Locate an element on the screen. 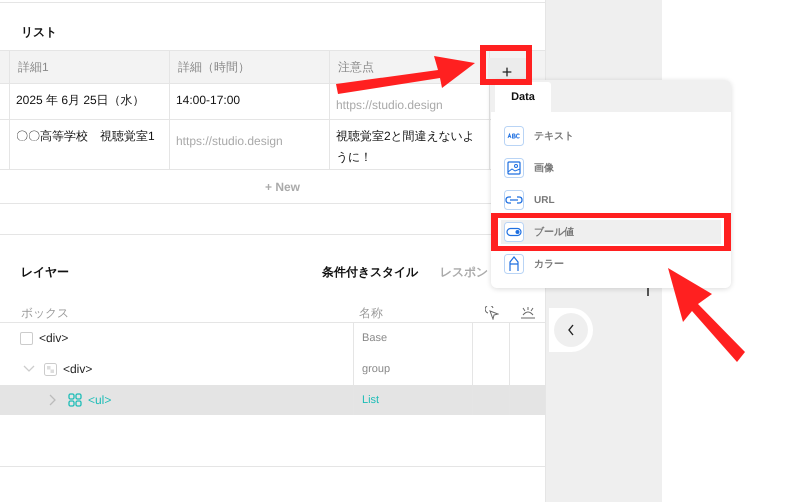 The width and height of the screenshot is (804, 502). highlight-frame is located at coordinates (506, 65).